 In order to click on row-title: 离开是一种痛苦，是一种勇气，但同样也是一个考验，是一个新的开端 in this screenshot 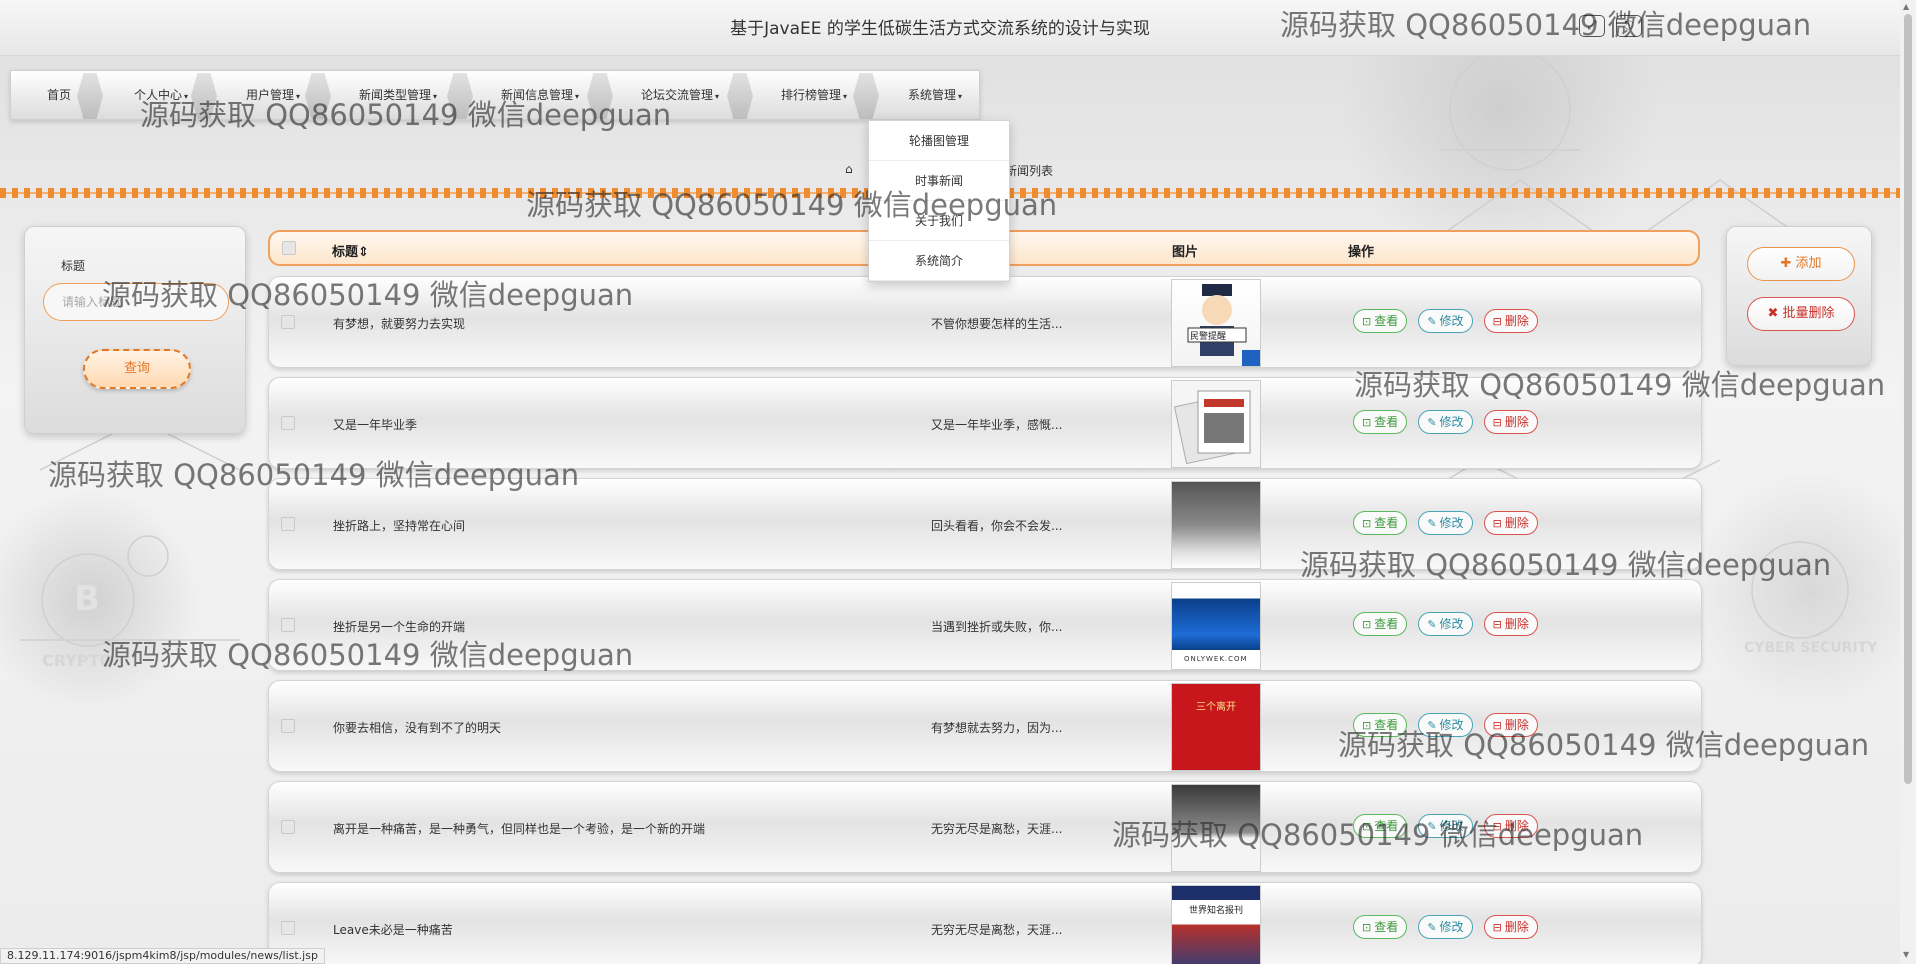, I will do `click(519, 829)`.